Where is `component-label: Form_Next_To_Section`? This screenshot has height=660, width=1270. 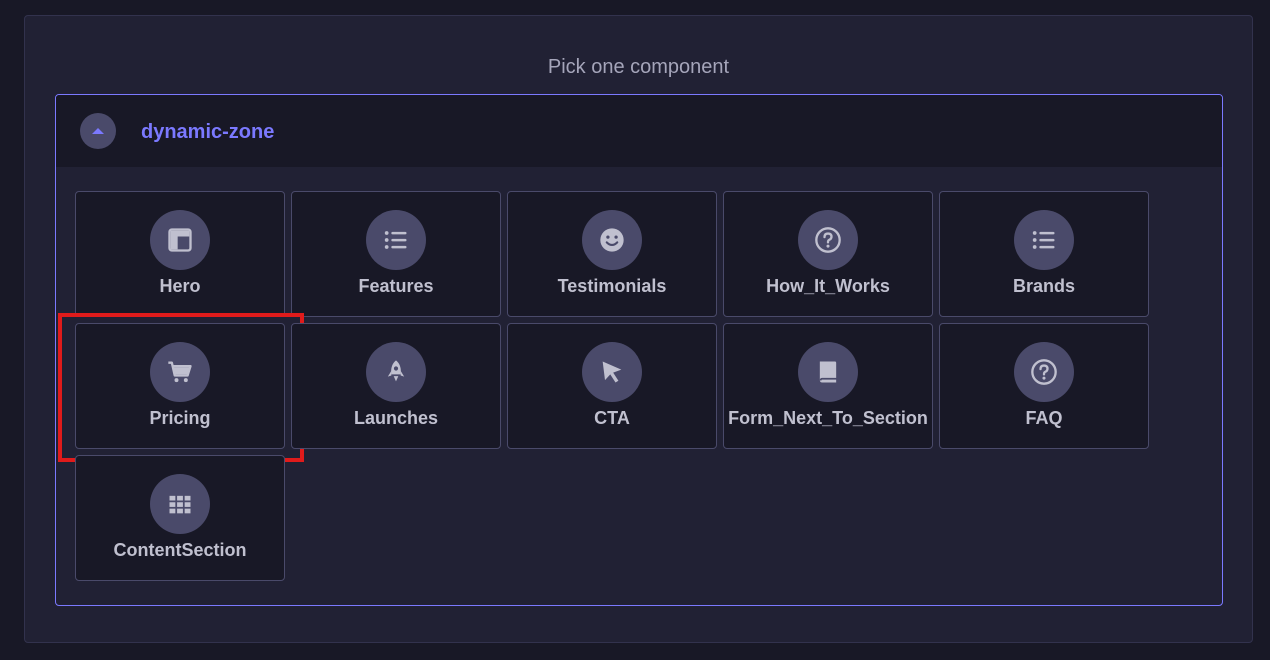
component-label: Form_Next_To_Section is located at coordinates (828, 418).